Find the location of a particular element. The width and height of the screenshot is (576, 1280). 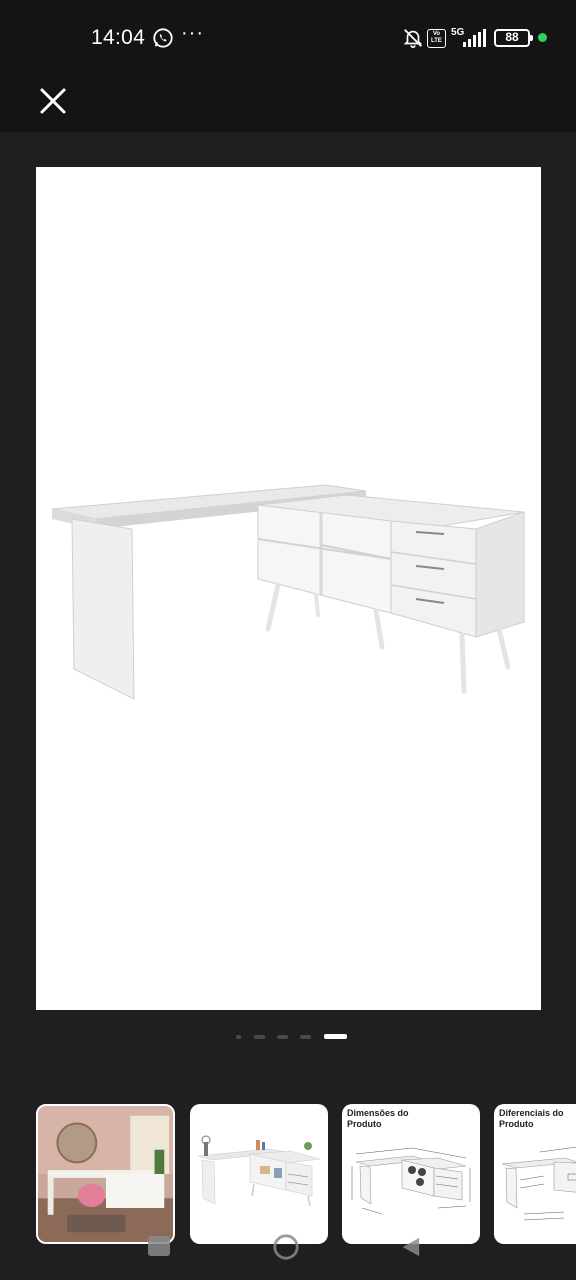

desk-illustration is located at coordinates (288, 592).